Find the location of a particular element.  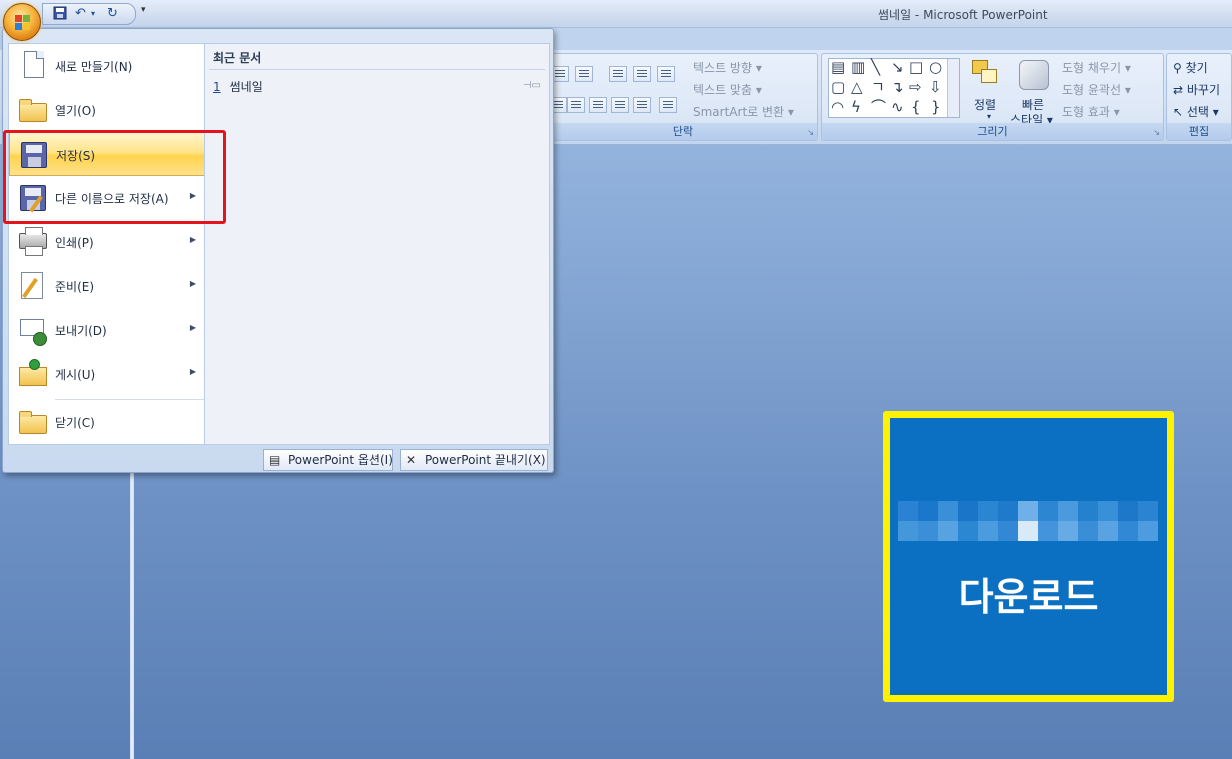

powerpoint-options-label: PowerPoint 옵션(I) is located at coordinates (340, 460).